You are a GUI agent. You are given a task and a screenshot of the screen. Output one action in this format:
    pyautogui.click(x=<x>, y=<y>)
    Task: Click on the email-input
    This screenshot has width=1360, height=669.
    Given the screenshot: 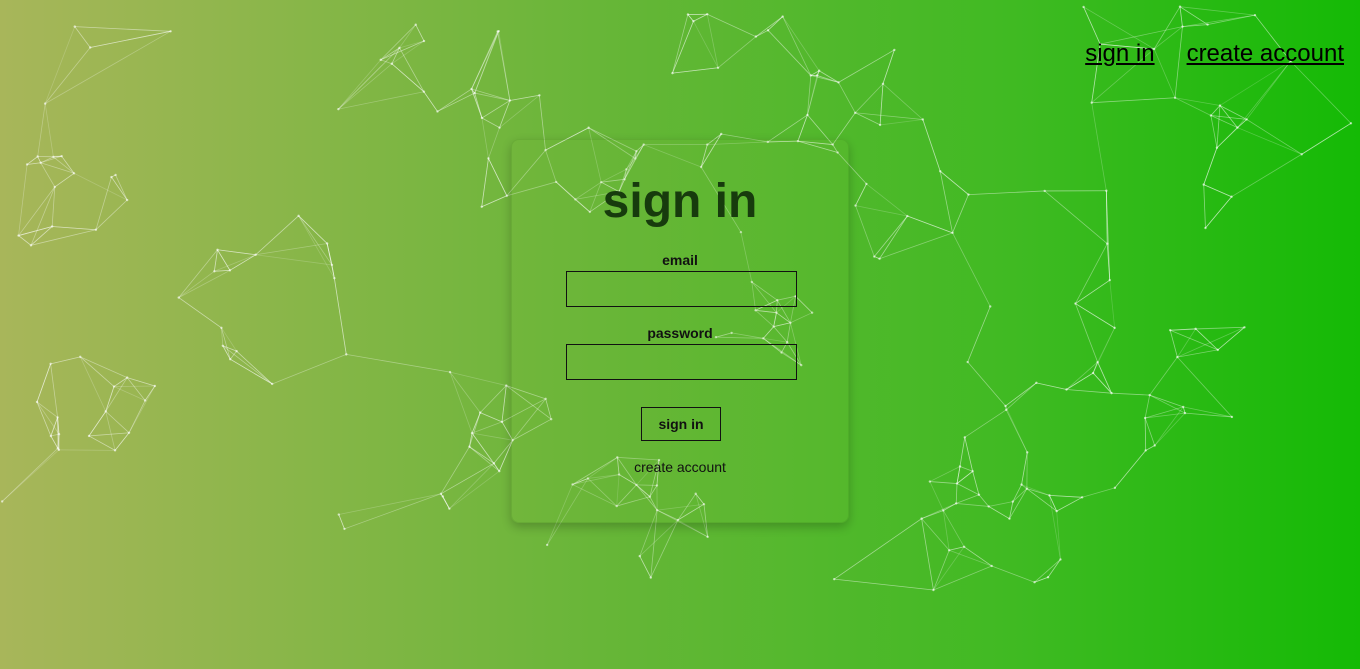 What is the action you would take?
    pyautogui.click(x=681, y=289)
    